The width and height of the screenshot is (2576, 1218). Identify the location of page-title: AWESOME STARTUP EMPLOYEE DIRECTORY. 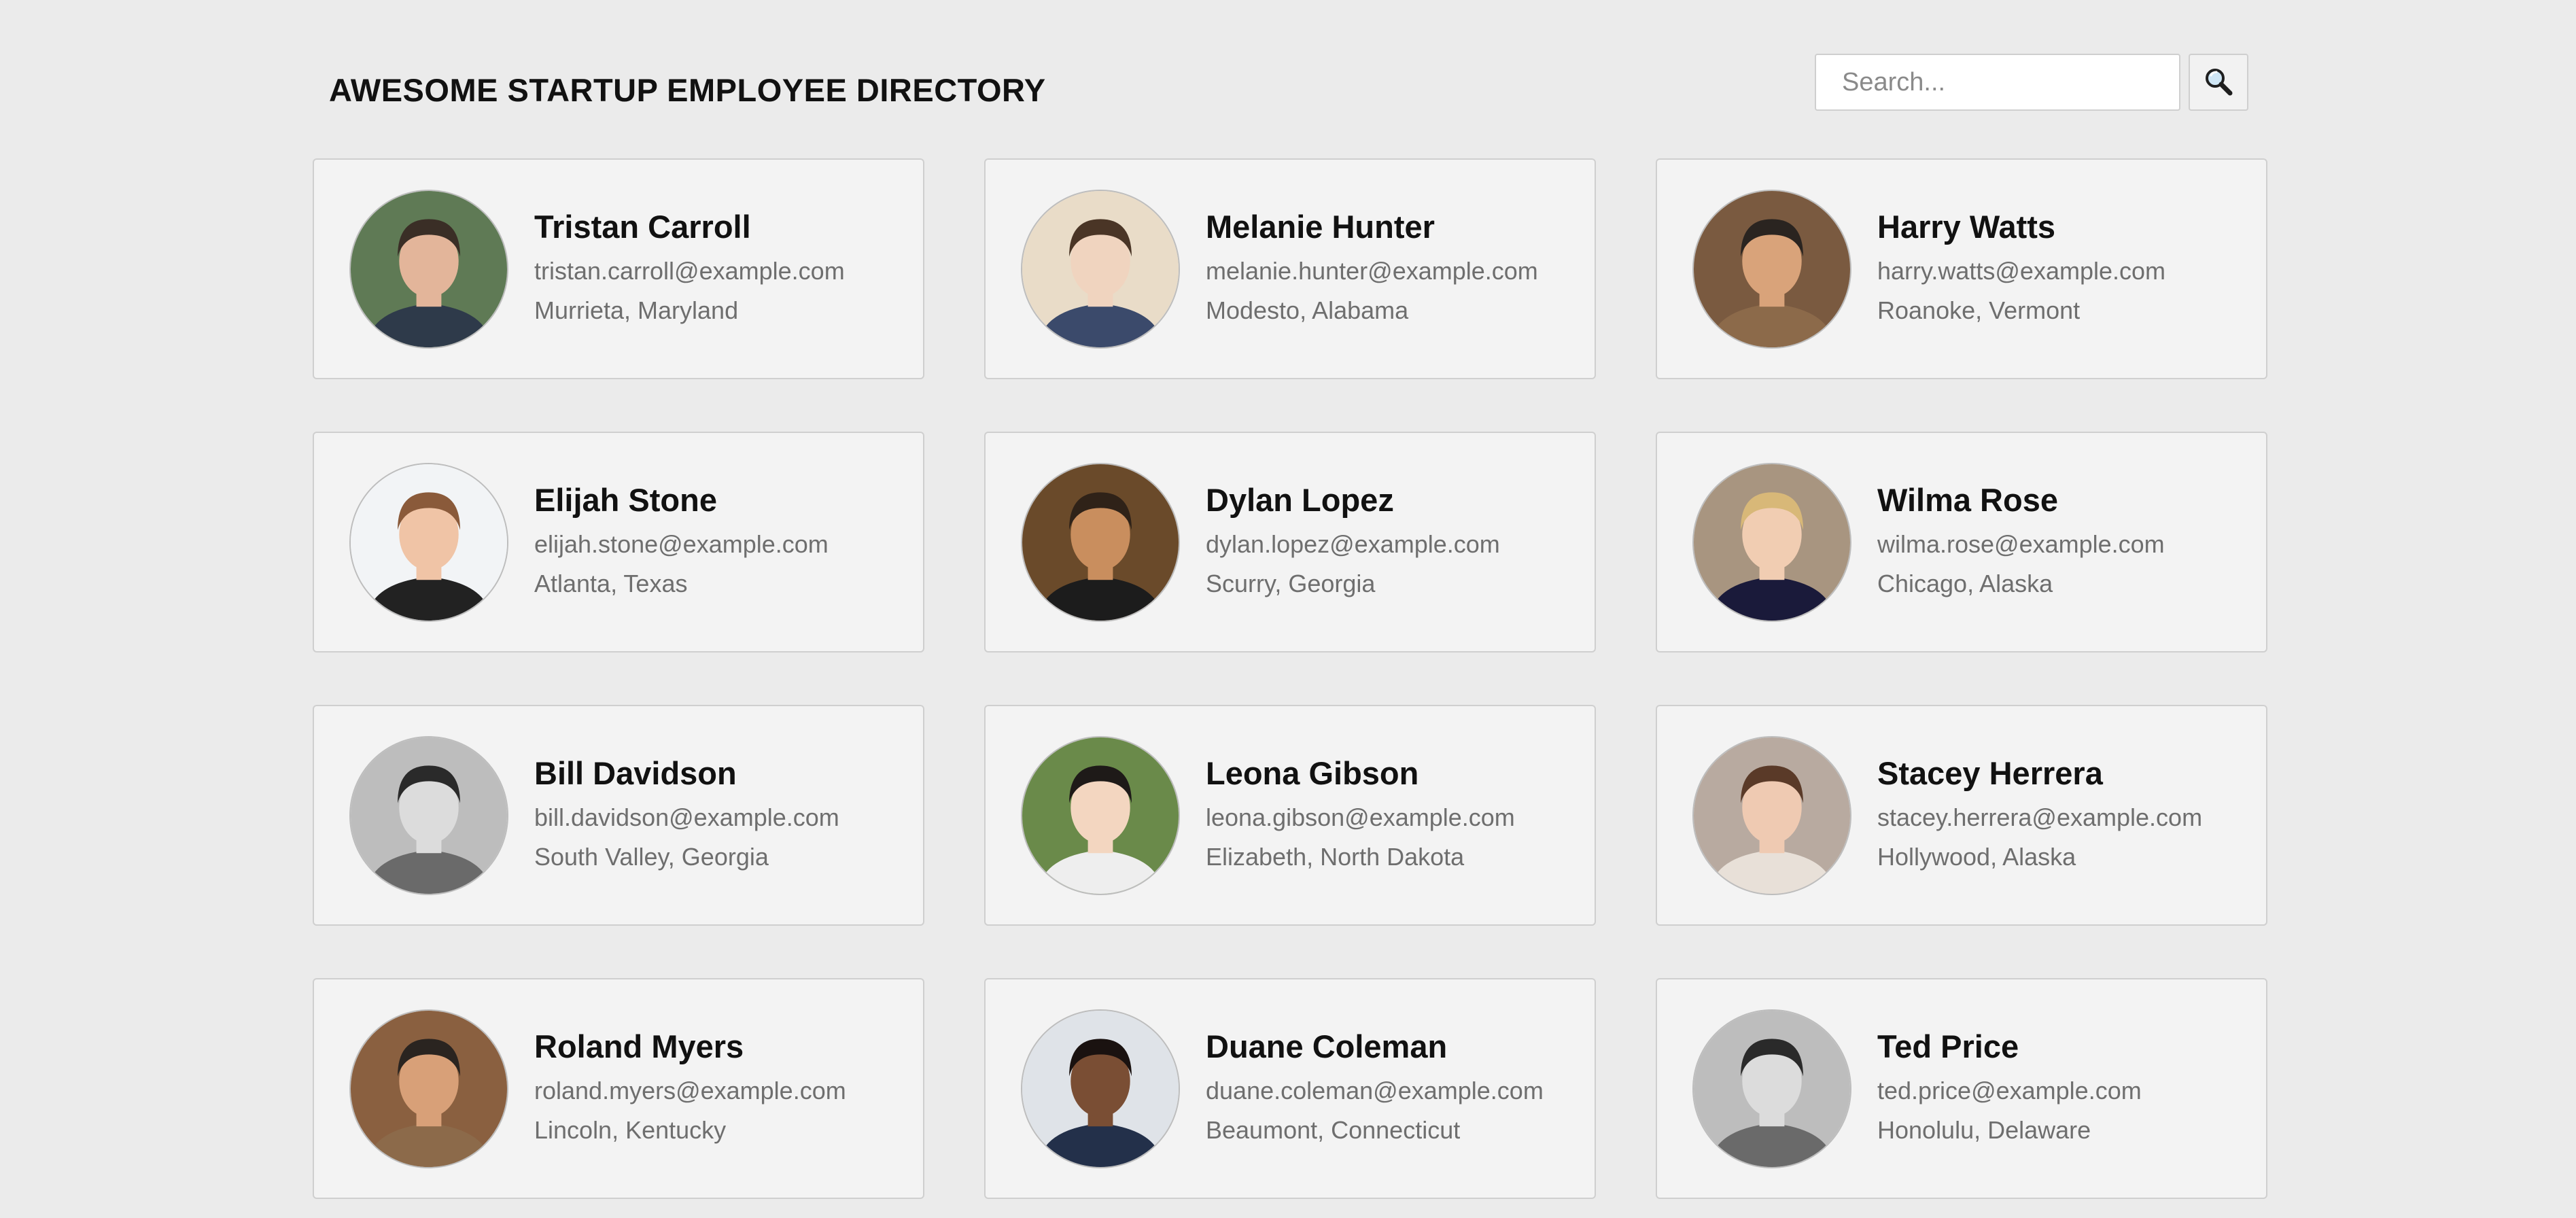
(687, 90).